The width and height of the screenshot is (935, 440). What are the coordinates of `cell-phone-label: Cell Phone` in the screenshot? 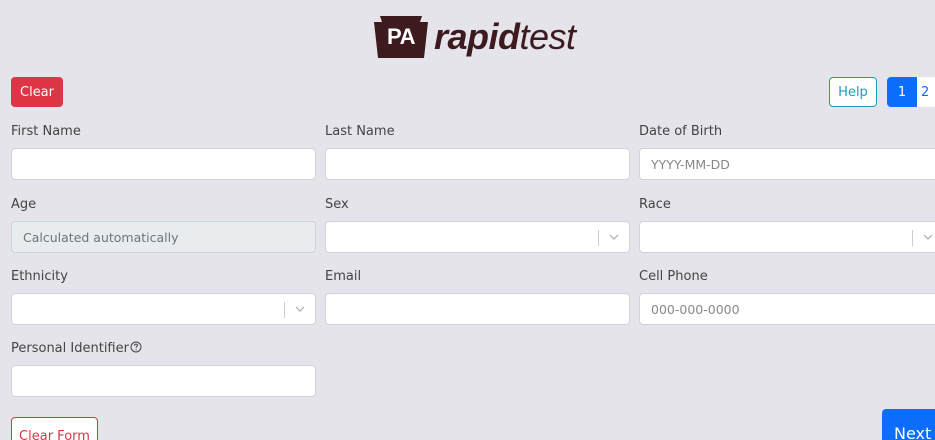 It's located at (673, 276).